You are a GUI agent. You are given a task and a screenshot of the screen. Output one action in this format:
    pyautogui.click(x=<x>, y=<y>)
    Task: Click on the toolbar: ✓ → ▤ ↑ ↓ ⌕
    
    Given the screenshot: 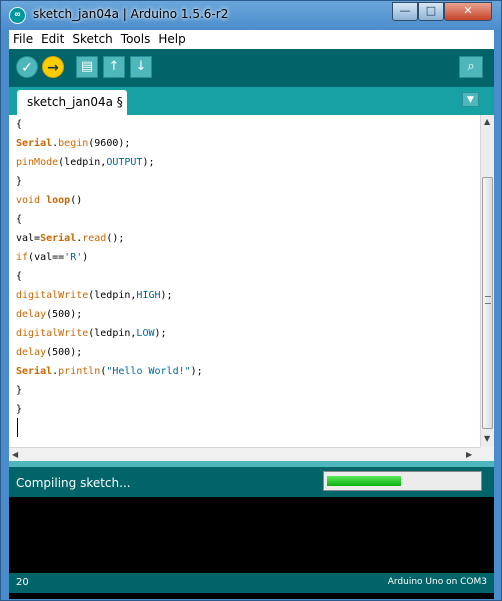 What is the action you would take?
    pyautogui.click(x=251, y=68)
    